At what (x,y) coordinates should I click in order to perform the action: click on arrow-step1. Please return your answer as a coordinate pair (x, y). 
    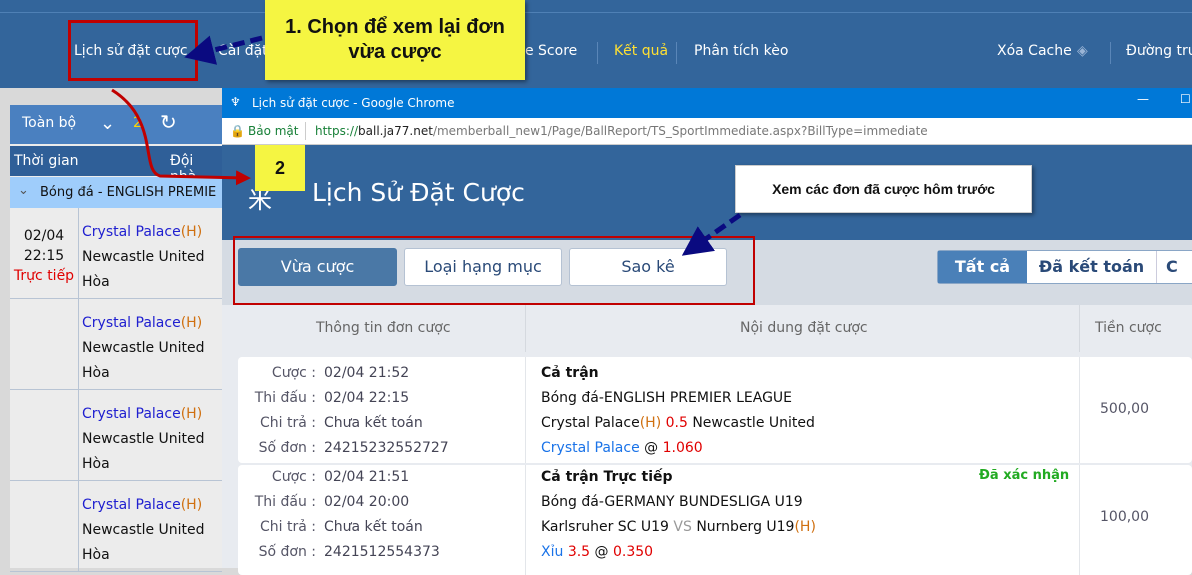
    Looking at the image, I should click on (223, 50).